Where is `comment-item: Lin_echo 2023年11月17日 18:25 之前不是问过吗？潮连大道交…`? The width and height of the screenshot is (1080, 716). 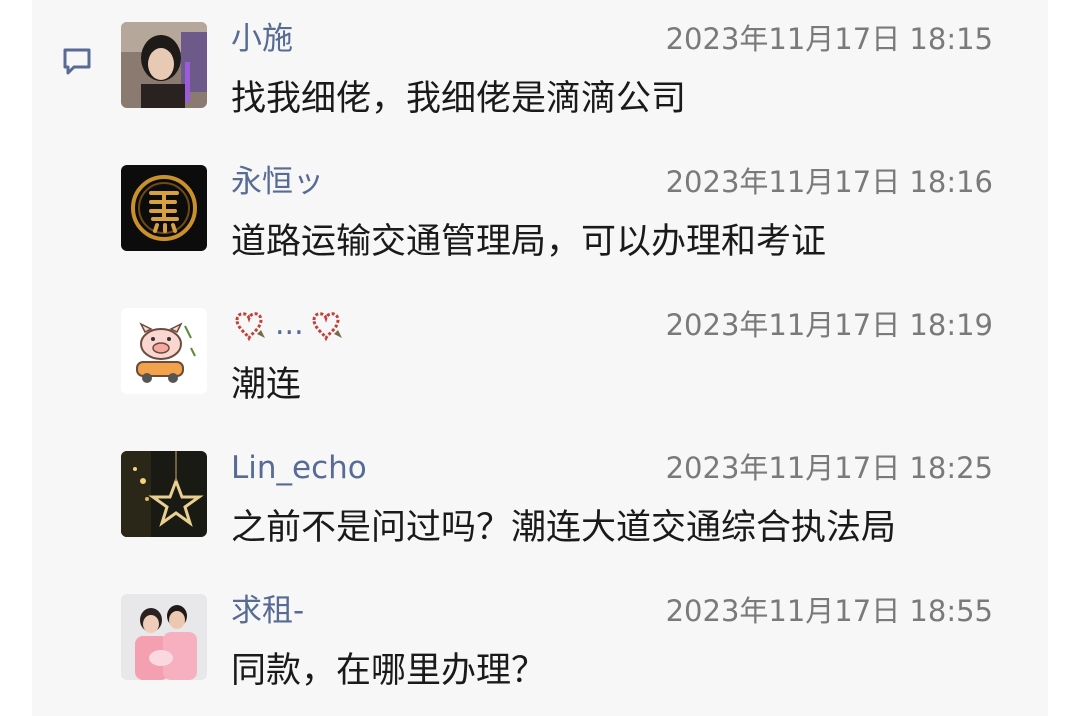
comment-item: Lin_echo 2023年11月17日 18:25 之前不是问过吗？潮连大道交… is located at coordinates (561, 494).